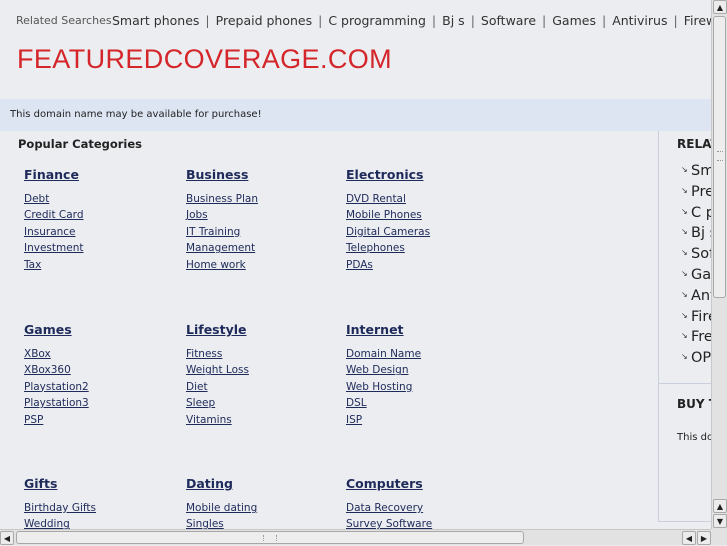 The height and width of the screenshot is (546, 727). I want to click on category-title: Games, so click(104, 329).